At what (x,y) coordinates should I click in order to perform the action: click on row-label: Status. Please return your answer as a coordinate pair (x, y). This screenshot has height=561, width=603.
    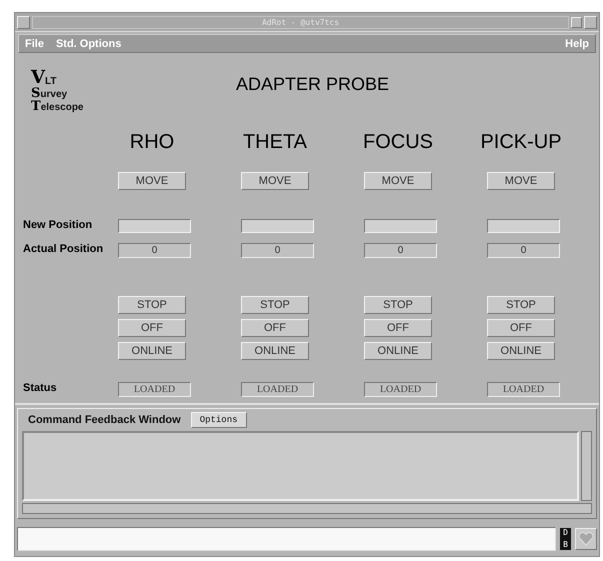
    Looking at the image, I should click on (40, 388).